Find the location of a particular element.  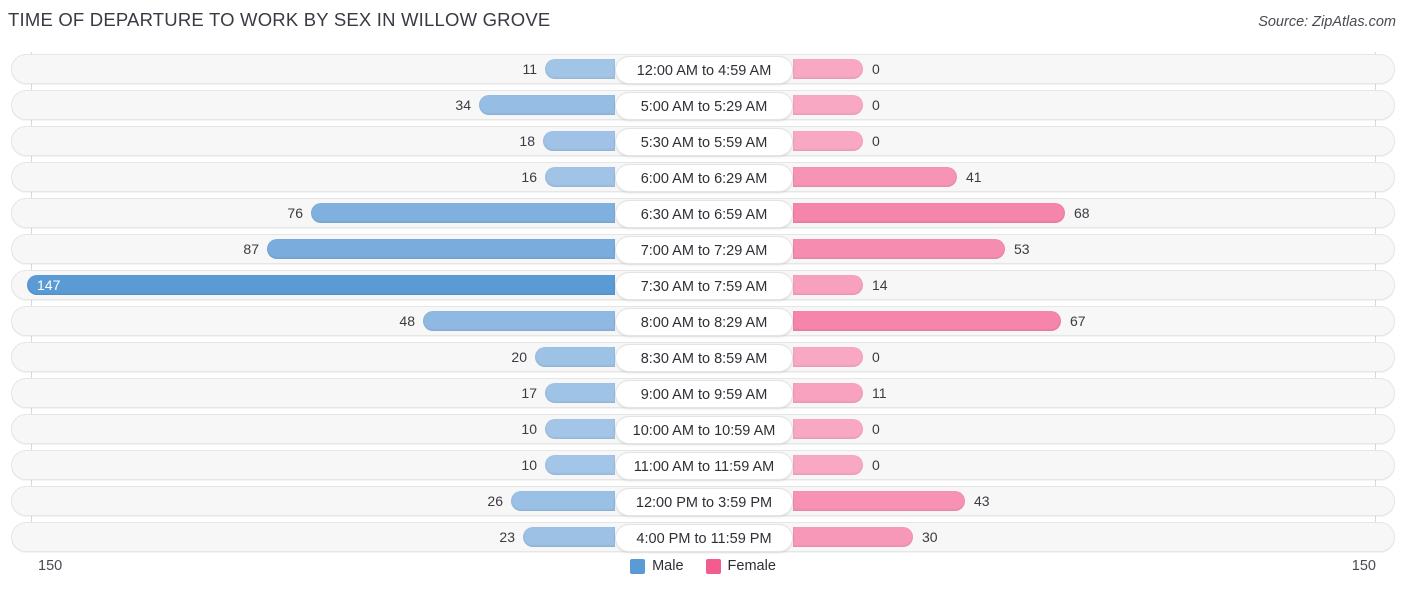

bar-value-male: 20 is located at coordinates (519, 357).